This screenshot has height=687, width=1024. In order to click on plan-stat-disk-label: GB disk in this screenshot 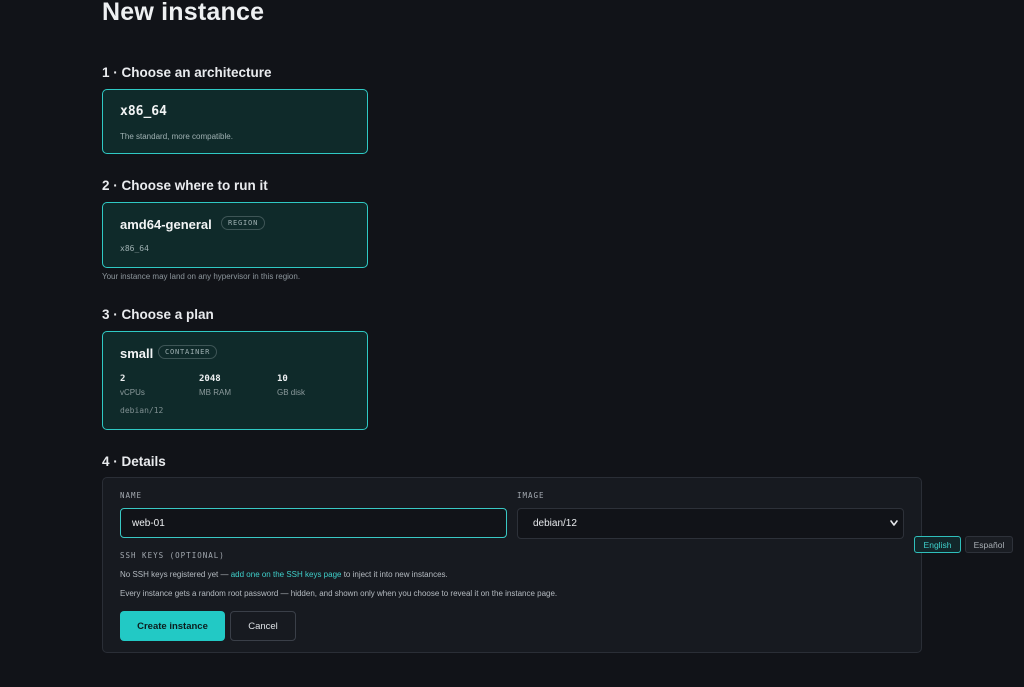, I will do `click(291, 392)`.